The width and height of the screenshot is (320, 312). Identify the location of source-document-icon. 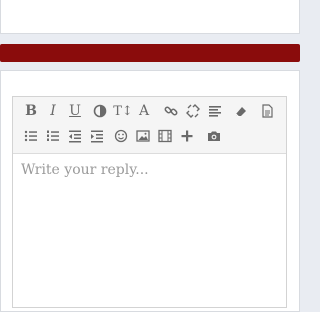
(267, 111).